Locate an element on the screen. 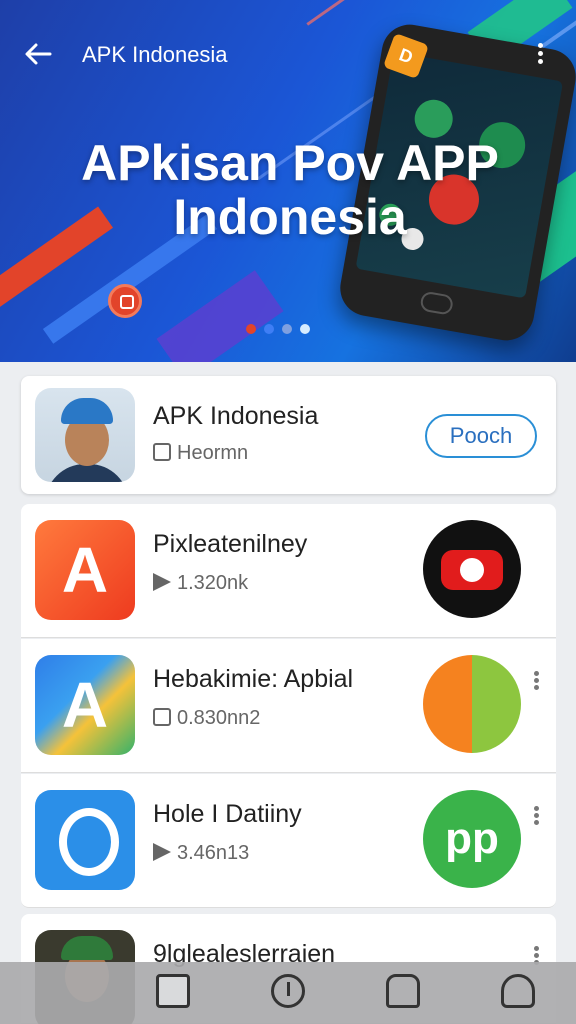 The image size is (576, 1024). nav-item-history is located at coordinates (287, 993).